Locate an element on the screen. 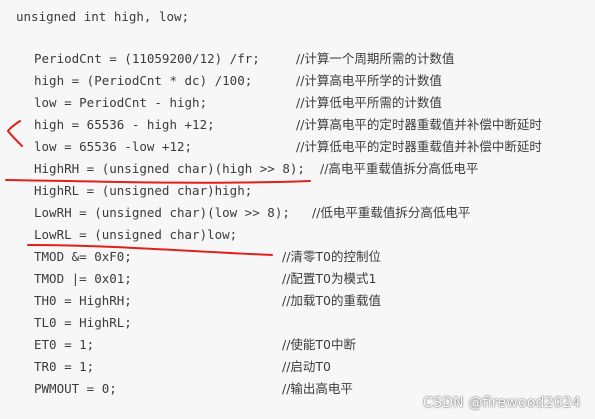 This screenshot has width=595, height=419. comment-line-11: //配置T0为模式1 is located at coordinates (329, 278).